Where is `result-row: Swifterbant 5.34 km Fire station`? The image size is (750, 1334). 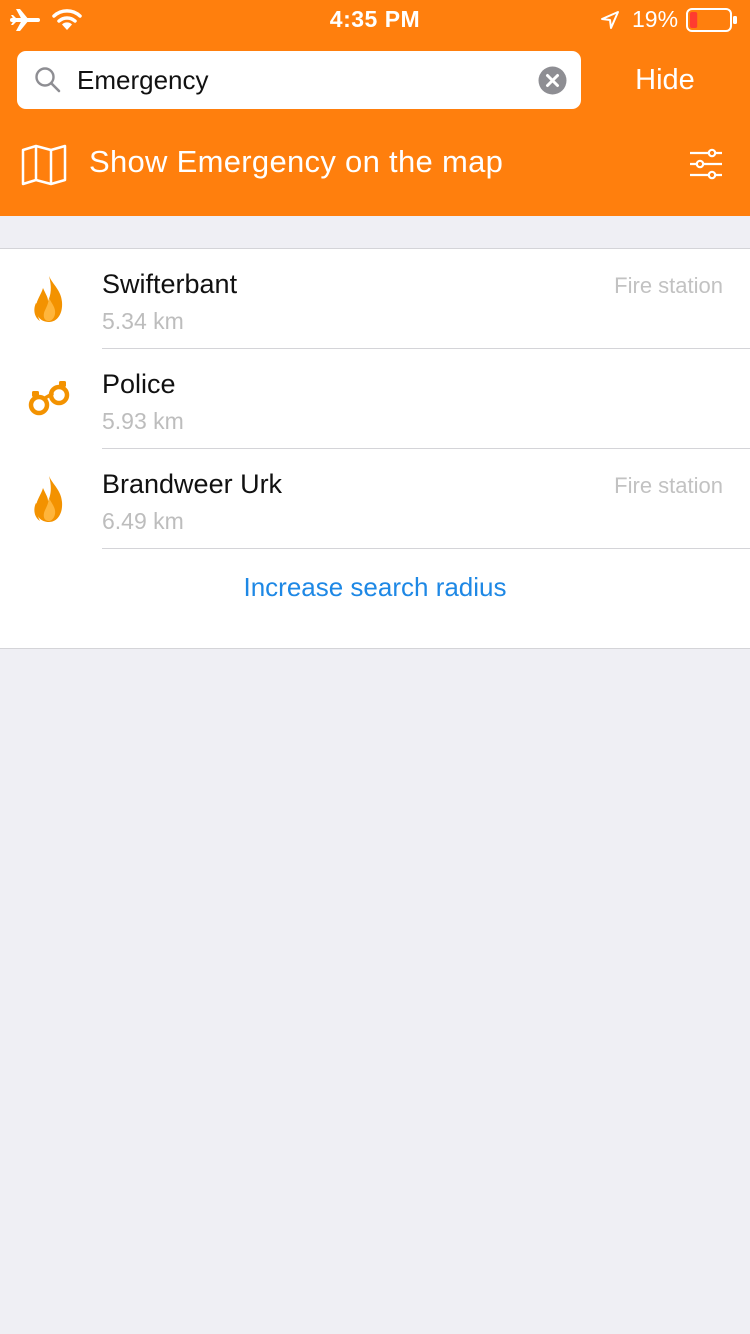
result-row: Swifterbant 5.34 km Fire station is located at coordinates (375, 299).